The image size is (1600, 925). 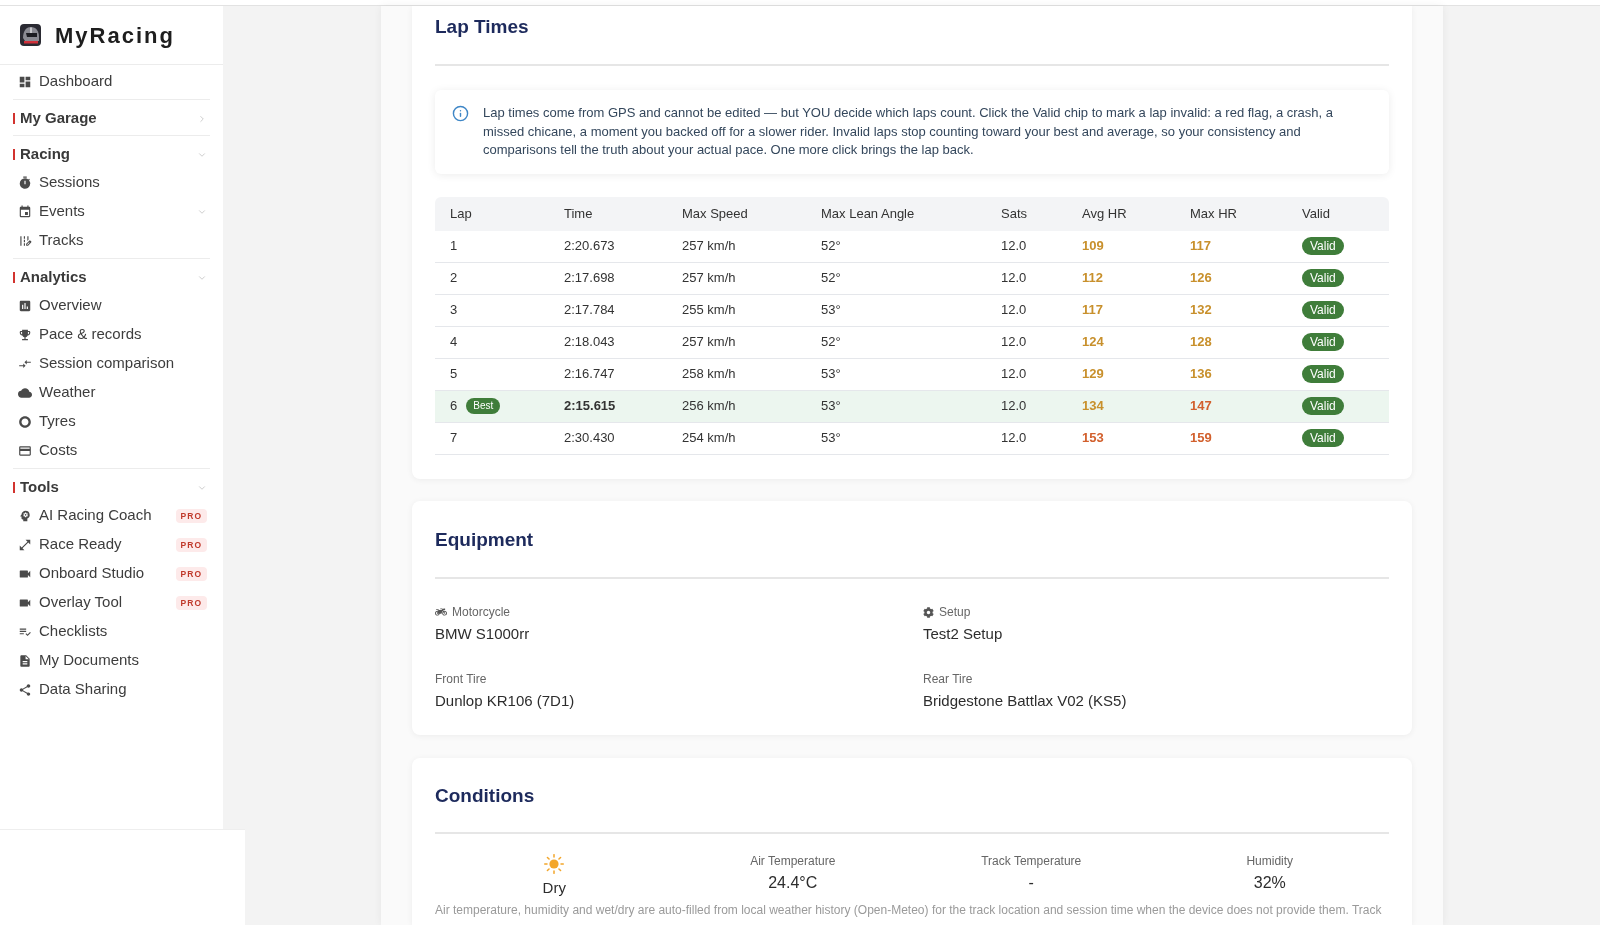 I want to click on nav-item: Tracks, so click(x=103, y=240).